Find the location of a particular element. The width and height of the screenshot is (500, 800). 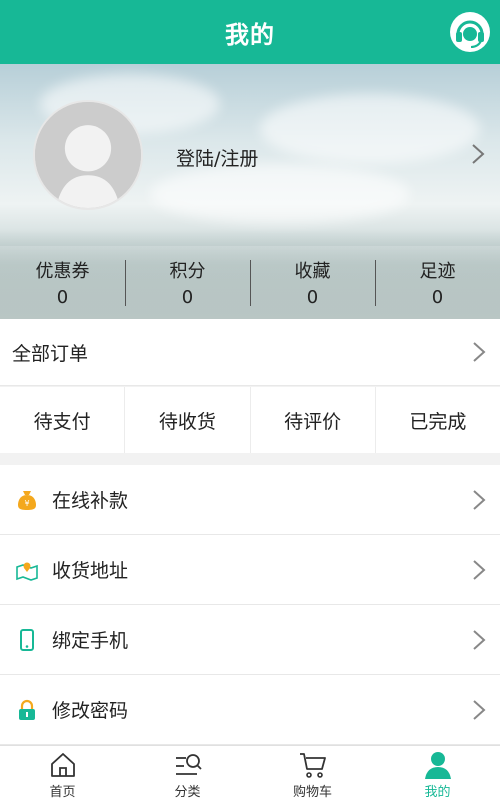

stat-favorites: 收藏 0 is located at coordinates (312, 282).